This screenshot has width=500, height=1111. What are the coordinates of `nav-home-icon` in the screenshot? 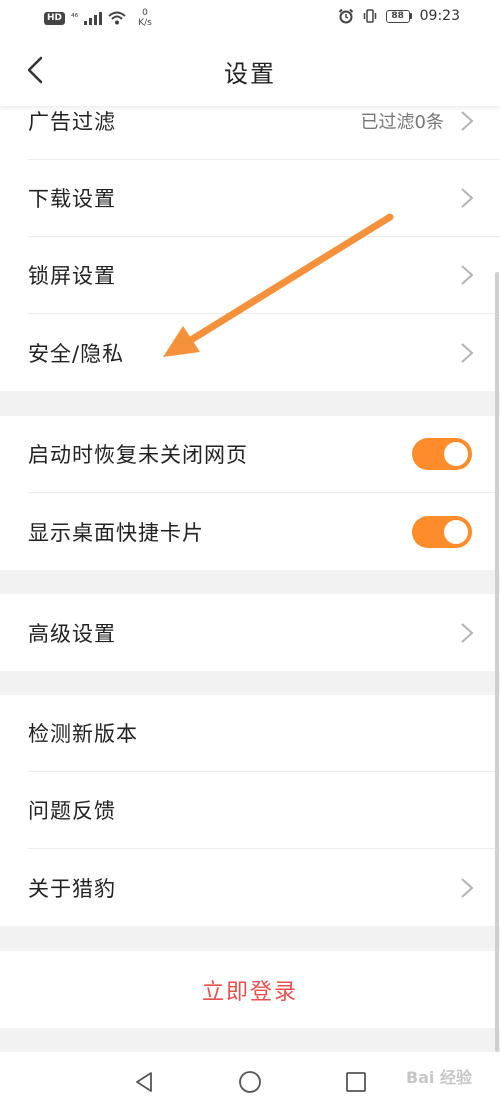 It's located at (250, 1082).